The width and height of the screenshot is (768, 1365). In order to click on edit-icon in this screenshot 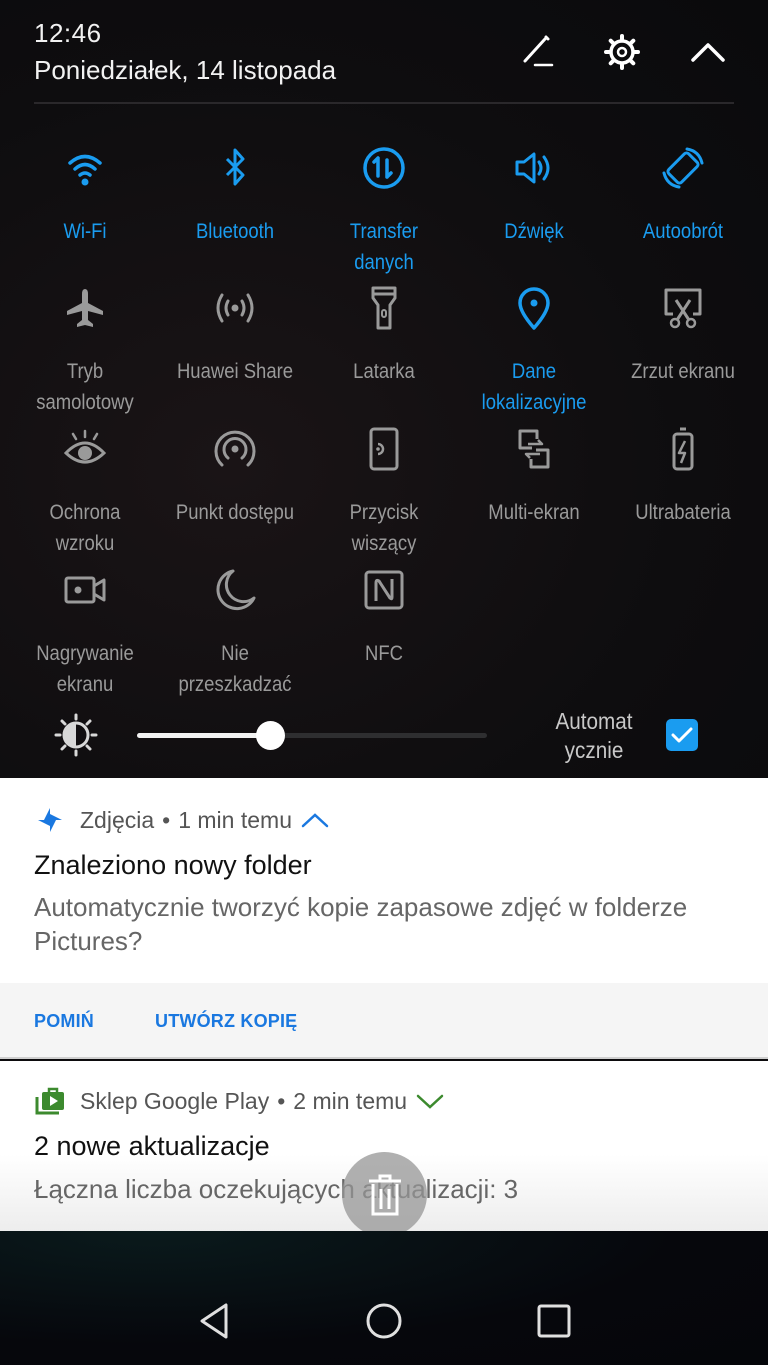, I will do `click(538, 51)`.